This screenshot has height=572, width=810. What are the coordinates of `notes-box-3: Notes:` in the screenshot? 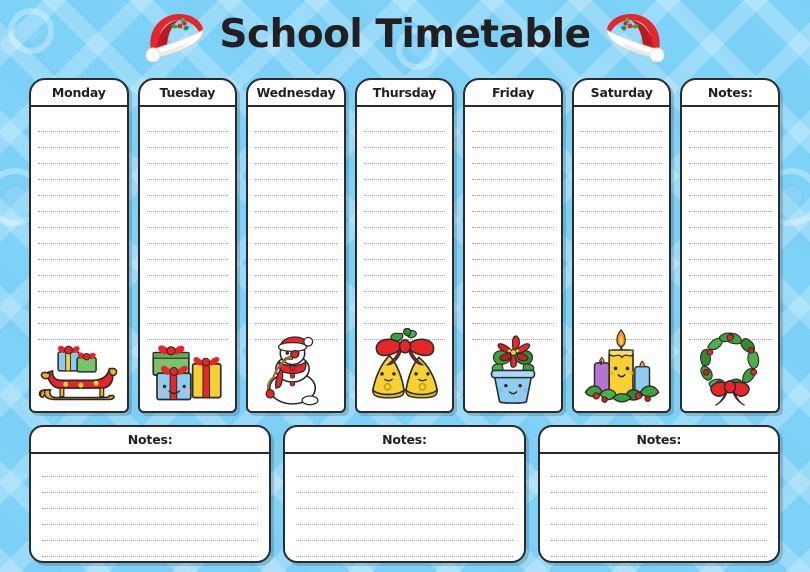 It's located at (658, 494).